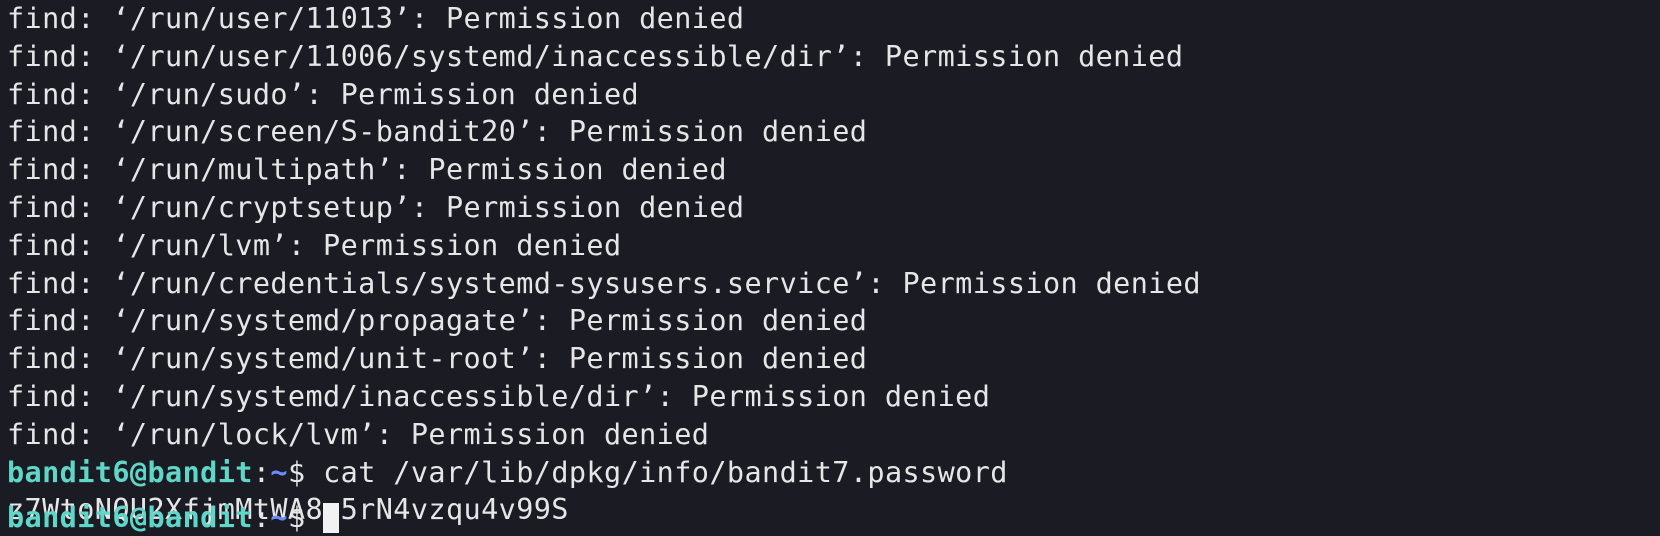 The width and height of the screenshot is (1660, 536). What do you see at coordinates (656, 472) in the screenshot?
I see `command-text: cat /var/lib/dpkg/info/bandit7.password` at bounding box center [656, 472].